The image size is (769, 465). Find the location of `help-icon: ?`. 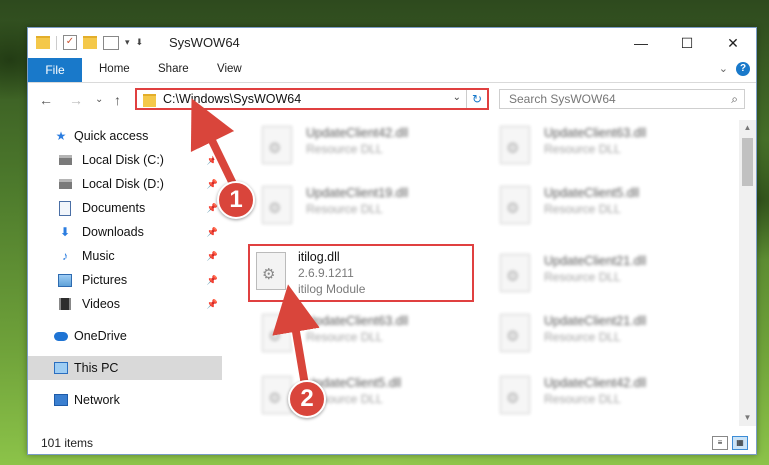

help-icon: ? is located at coordinates (743, 69).